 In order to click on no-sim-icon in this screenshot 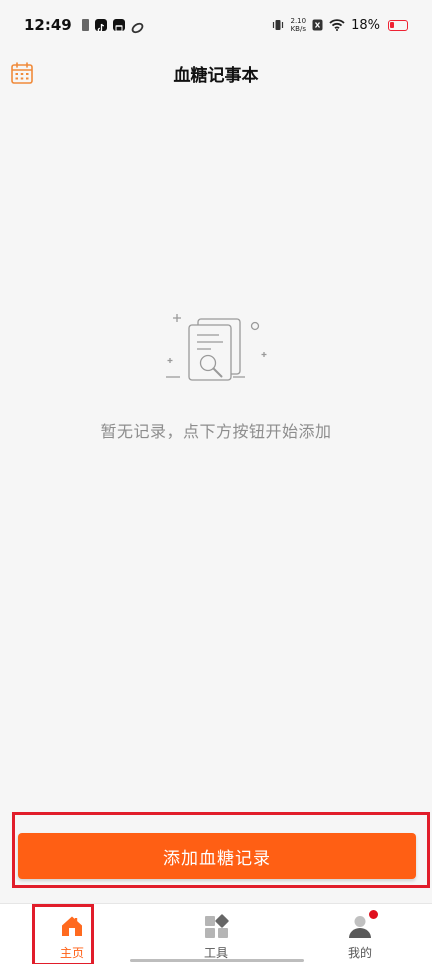, I will do `click(317, 25)`.